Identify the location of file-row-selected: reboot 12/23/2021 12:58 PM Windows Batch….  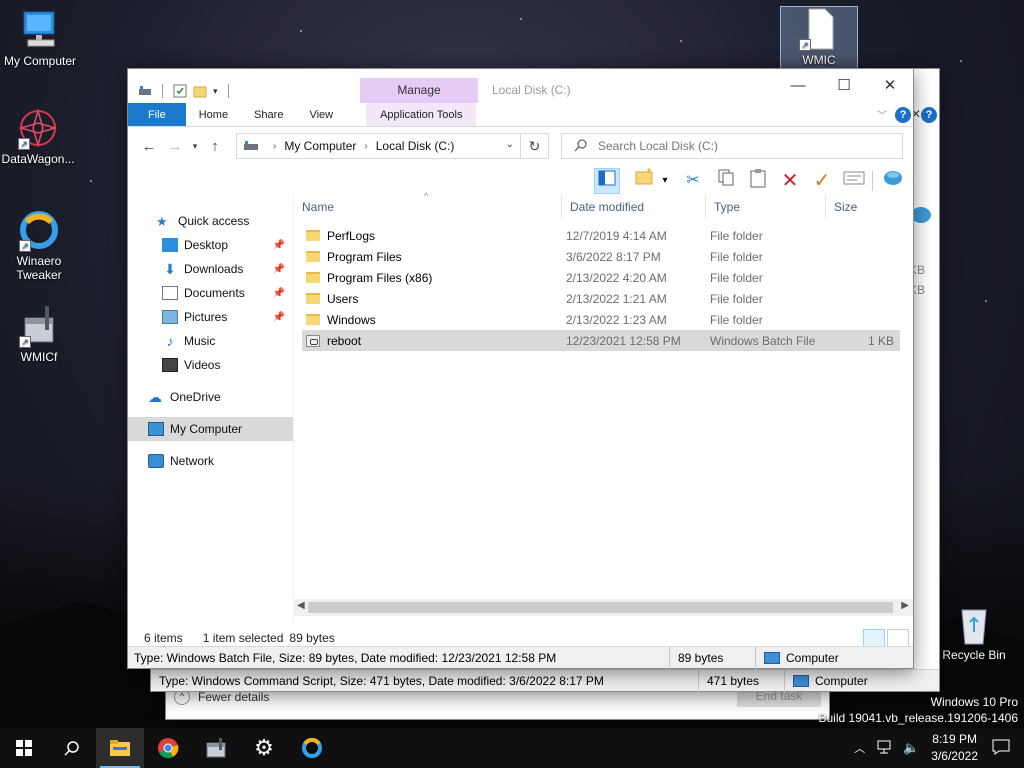
(601, 340).